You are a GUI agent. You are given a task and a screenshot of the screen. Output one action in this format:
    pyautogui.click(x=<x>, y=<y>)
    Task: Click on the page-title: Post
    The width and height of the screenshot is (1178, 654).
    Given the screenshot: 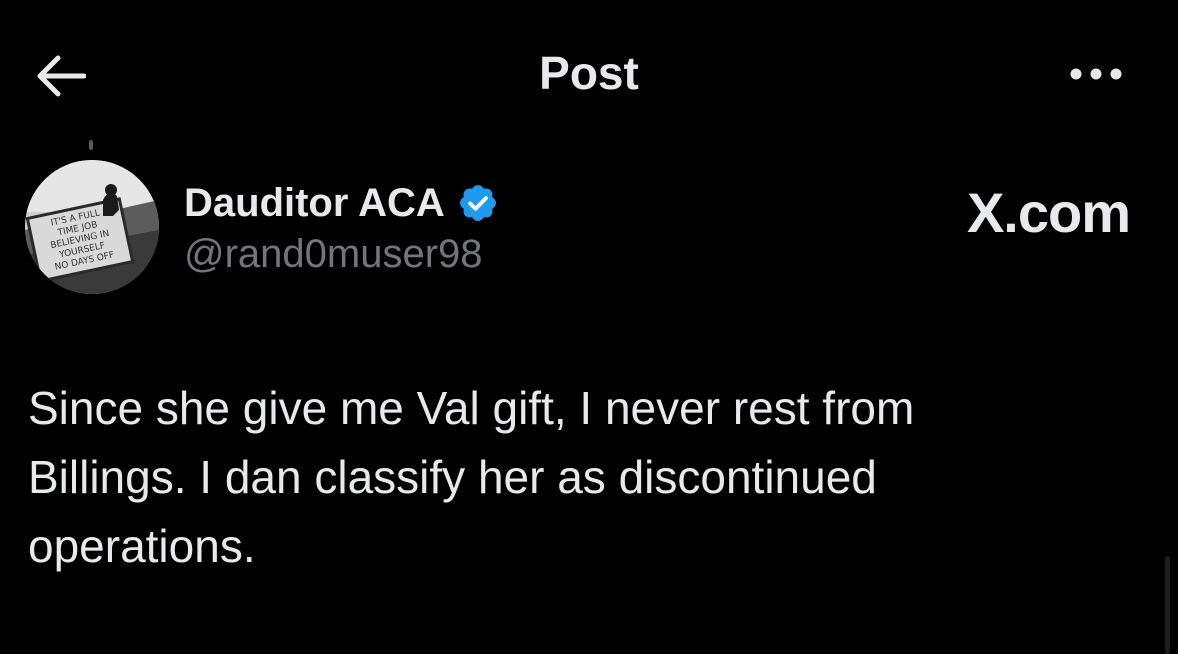 What is the action you would take?
    pyautogui.click(x=589, y=73)
    